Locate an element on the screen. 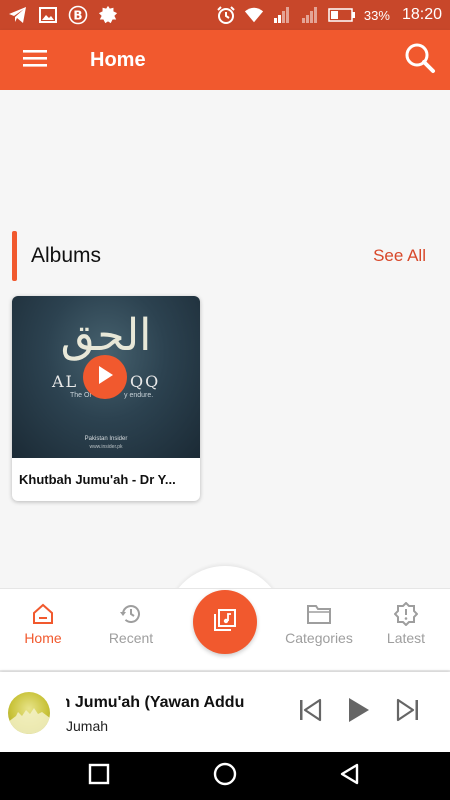  wifi-icon is located at coordinates (254, 15).